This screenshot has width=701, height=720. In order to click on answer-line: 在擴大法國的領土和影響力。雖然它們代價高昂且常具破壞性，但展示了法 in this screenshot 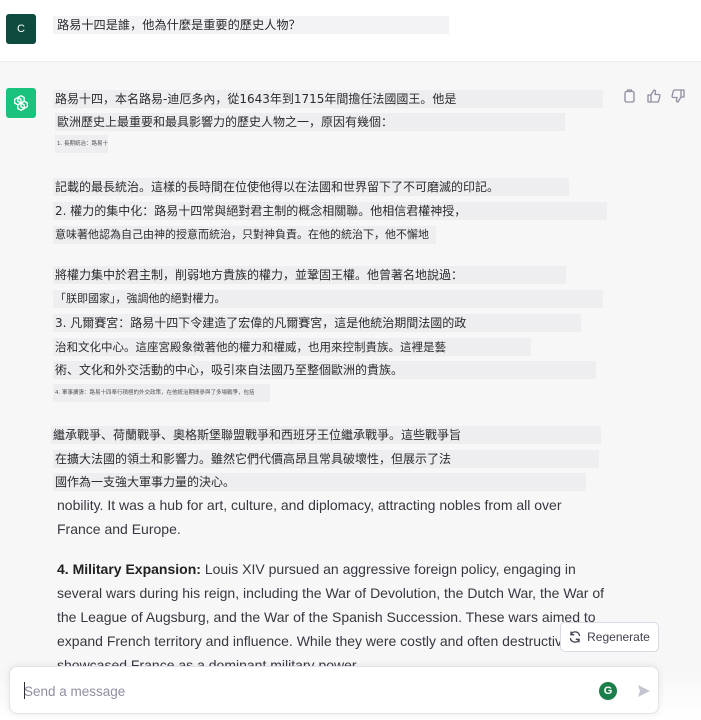, I will do `click(326, 459)`.